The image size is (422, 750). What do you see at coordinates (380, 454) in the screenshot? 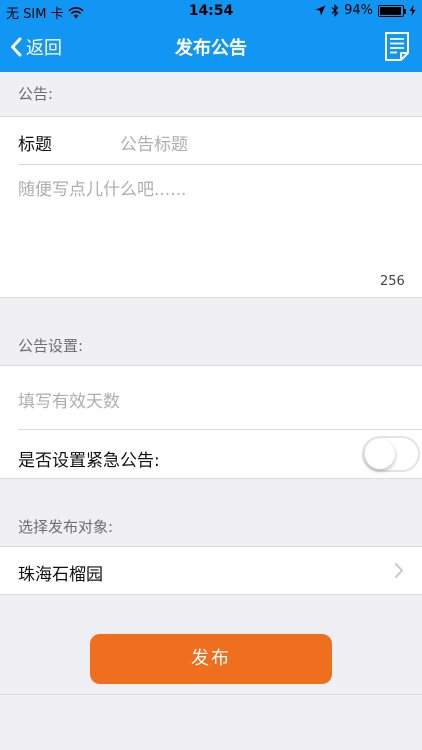
I see `toggle-knob` at bounding box center [380, 454].